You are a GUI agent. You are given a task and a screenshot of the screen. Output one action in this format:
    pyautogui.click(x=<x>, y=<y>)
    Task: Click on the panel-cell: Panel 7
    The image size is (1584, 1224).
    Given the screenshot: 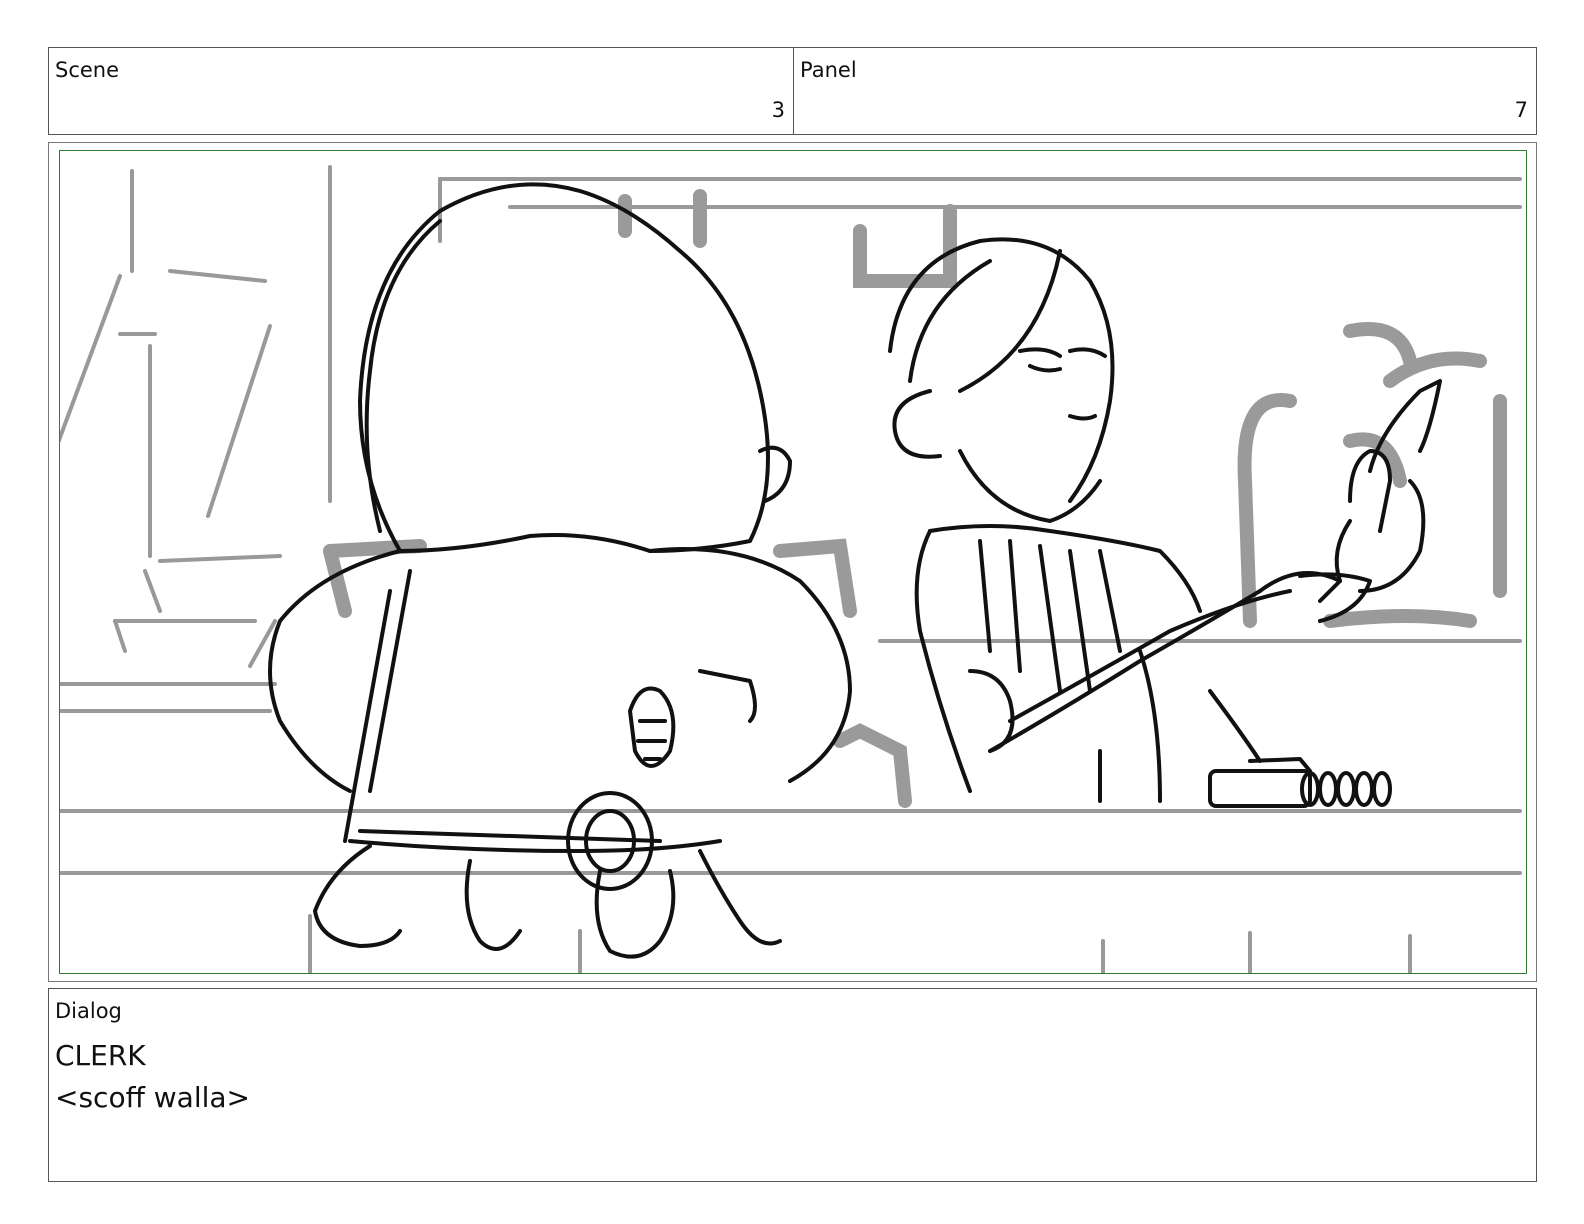 What is the action you would take?
    pyautogui.click(x=1165, y=91)
    